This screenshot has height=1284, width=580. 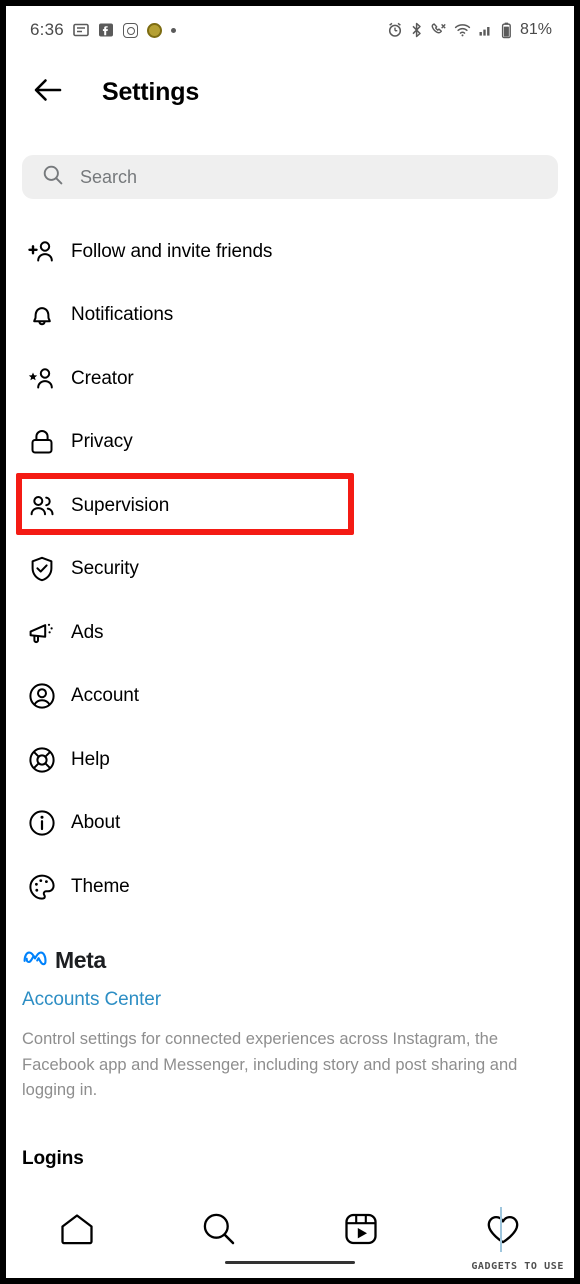 What do you see at coordinates (42, 633) in the screenshot?
I see `megaphone-icon` at bounding box center [42, 633].